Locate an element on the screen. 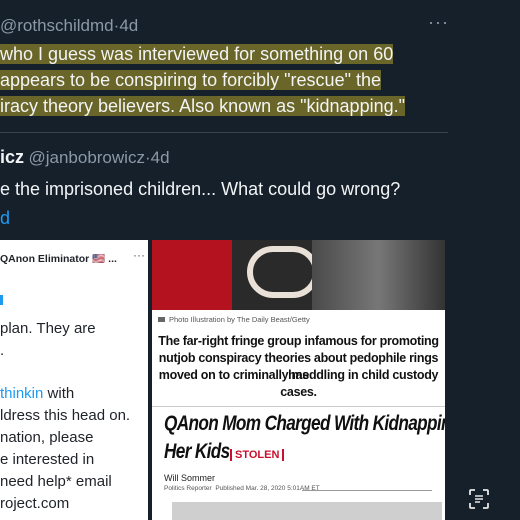  stolen-tag: STOLEN is located at coordinates (257, 455).